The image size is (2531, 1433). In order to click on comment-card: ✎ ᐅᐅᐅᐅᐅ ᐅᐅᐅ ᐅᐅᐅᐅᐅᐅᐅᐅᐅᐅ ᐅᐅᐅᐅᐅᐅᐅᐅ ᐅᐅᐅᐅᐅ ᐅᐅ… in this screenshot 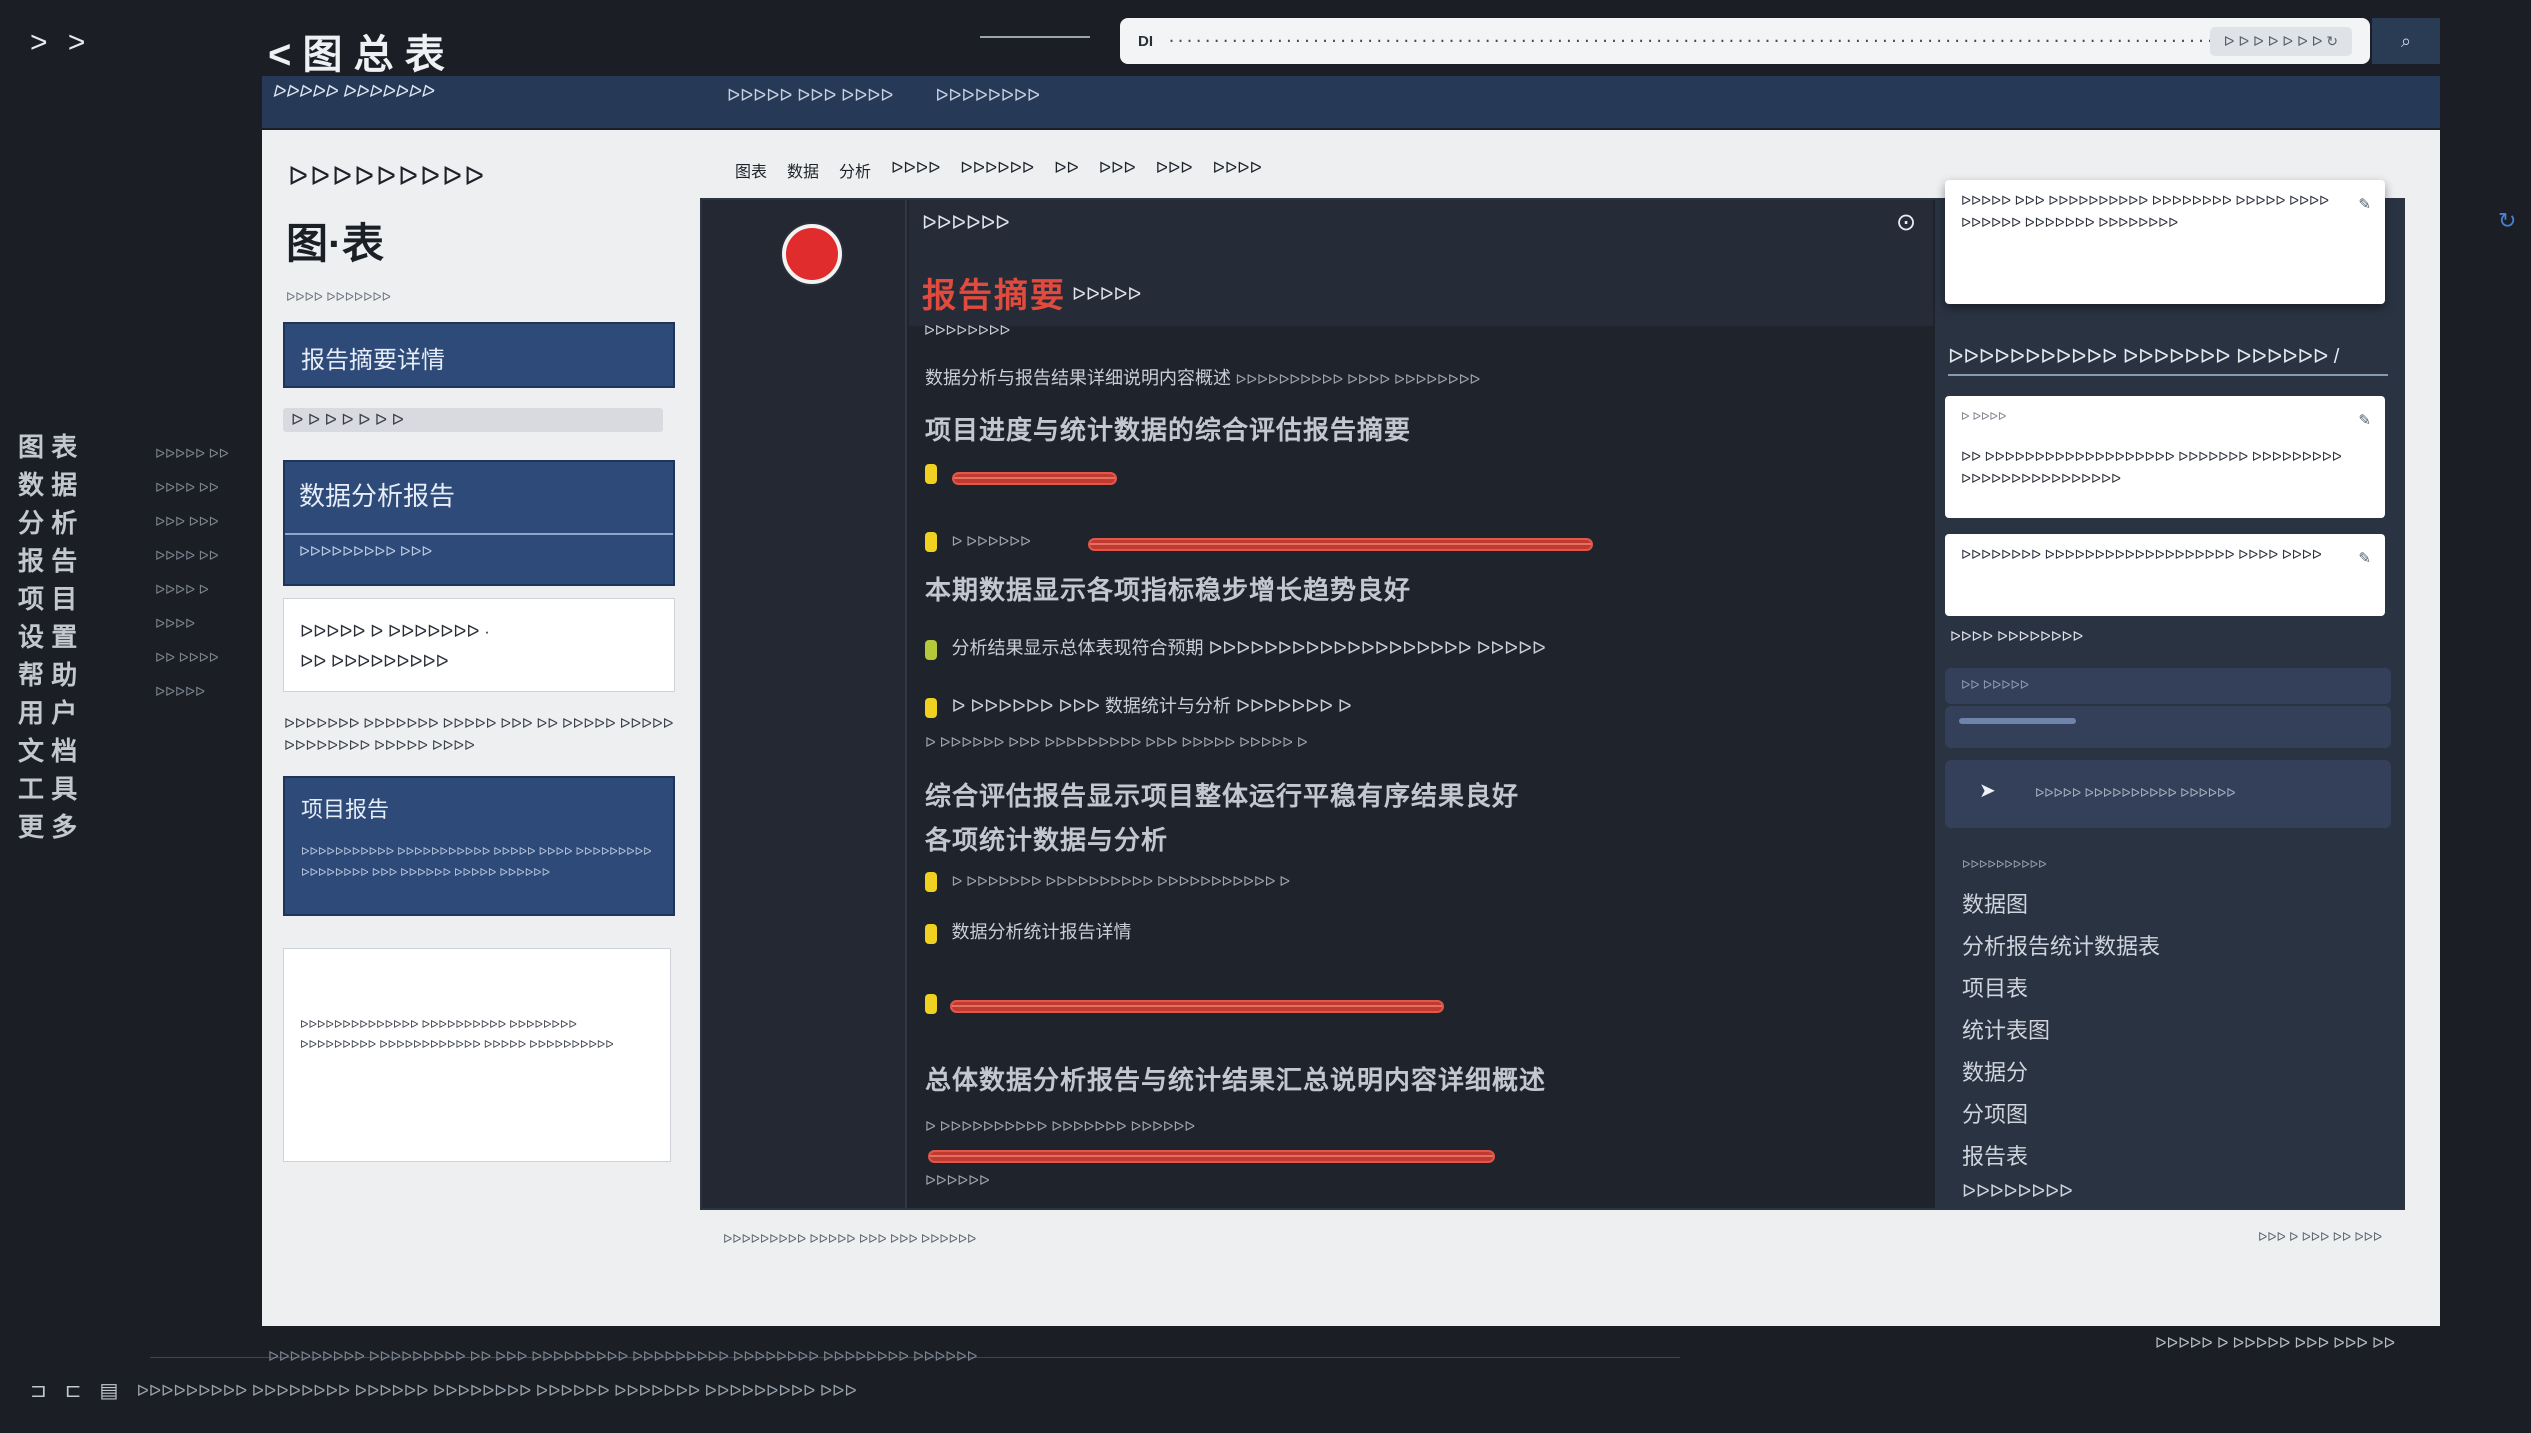, I will do `click(2165, 242)`.